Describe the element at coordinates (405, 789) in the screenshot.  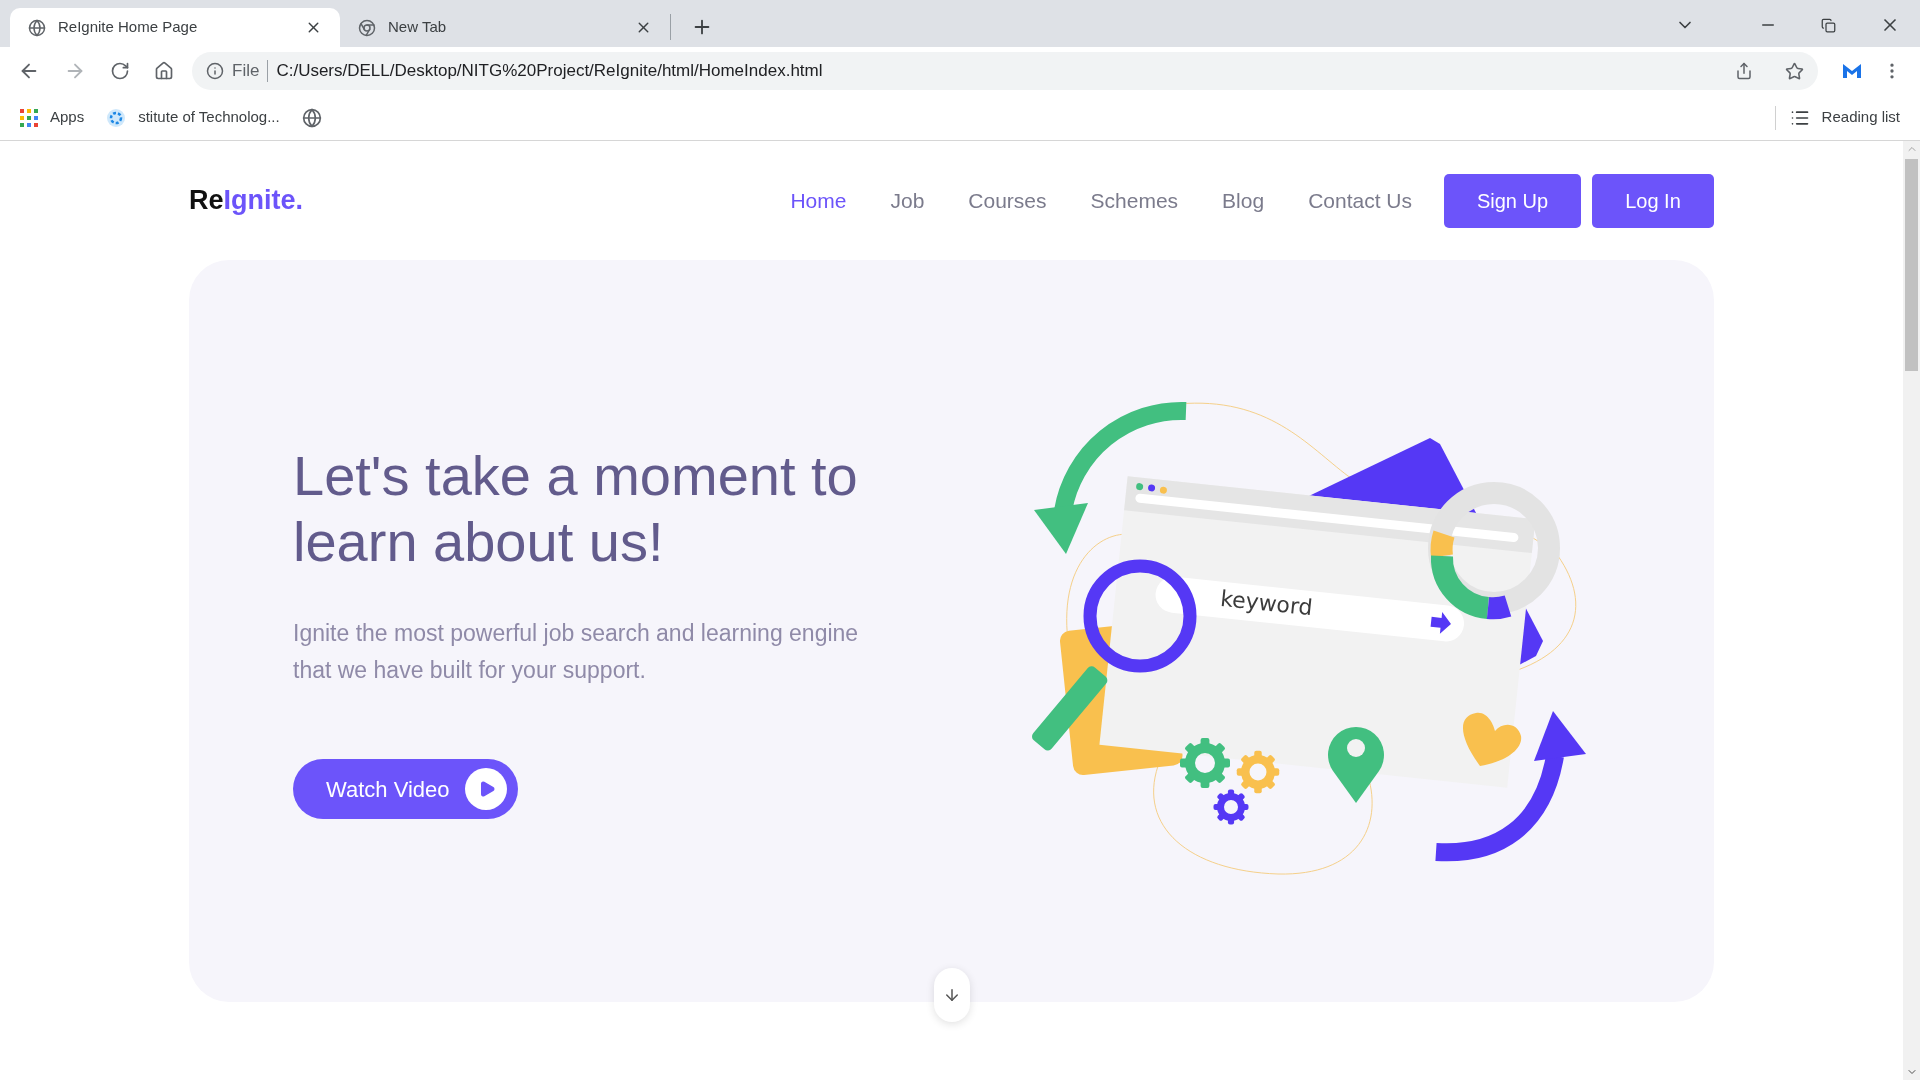
I see `watch-video-button: Watch Video` at that location.